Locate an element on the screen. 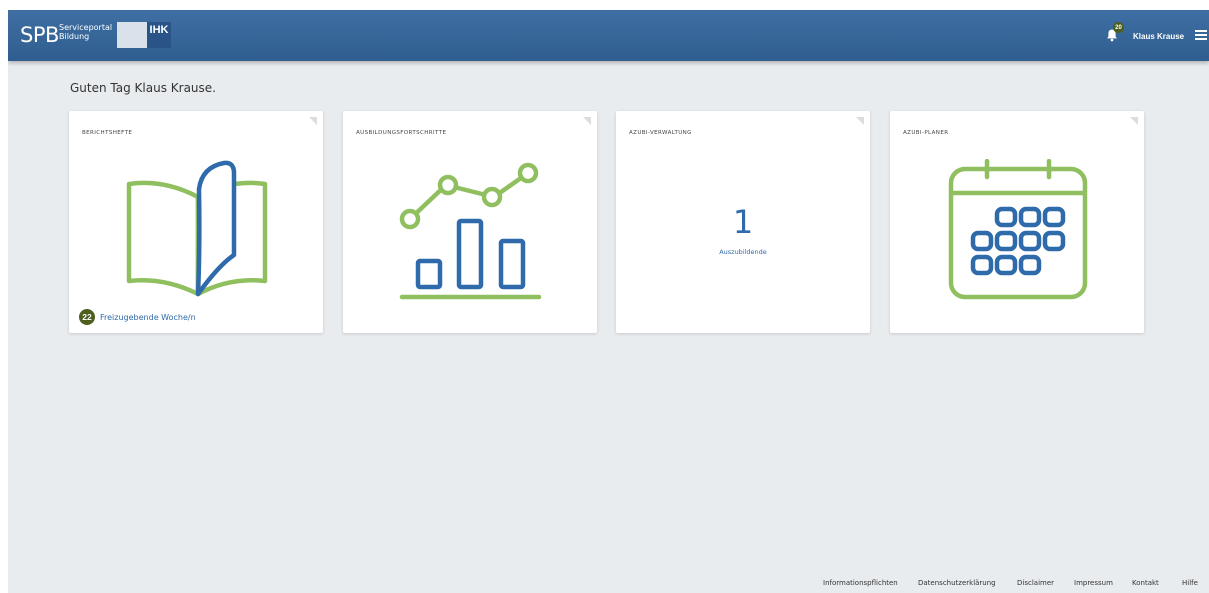 This screenshot has height=593, width=1209. card-title: AUSBILDUNGSFORTSCHRITTE is located at coordinates (401, 133).